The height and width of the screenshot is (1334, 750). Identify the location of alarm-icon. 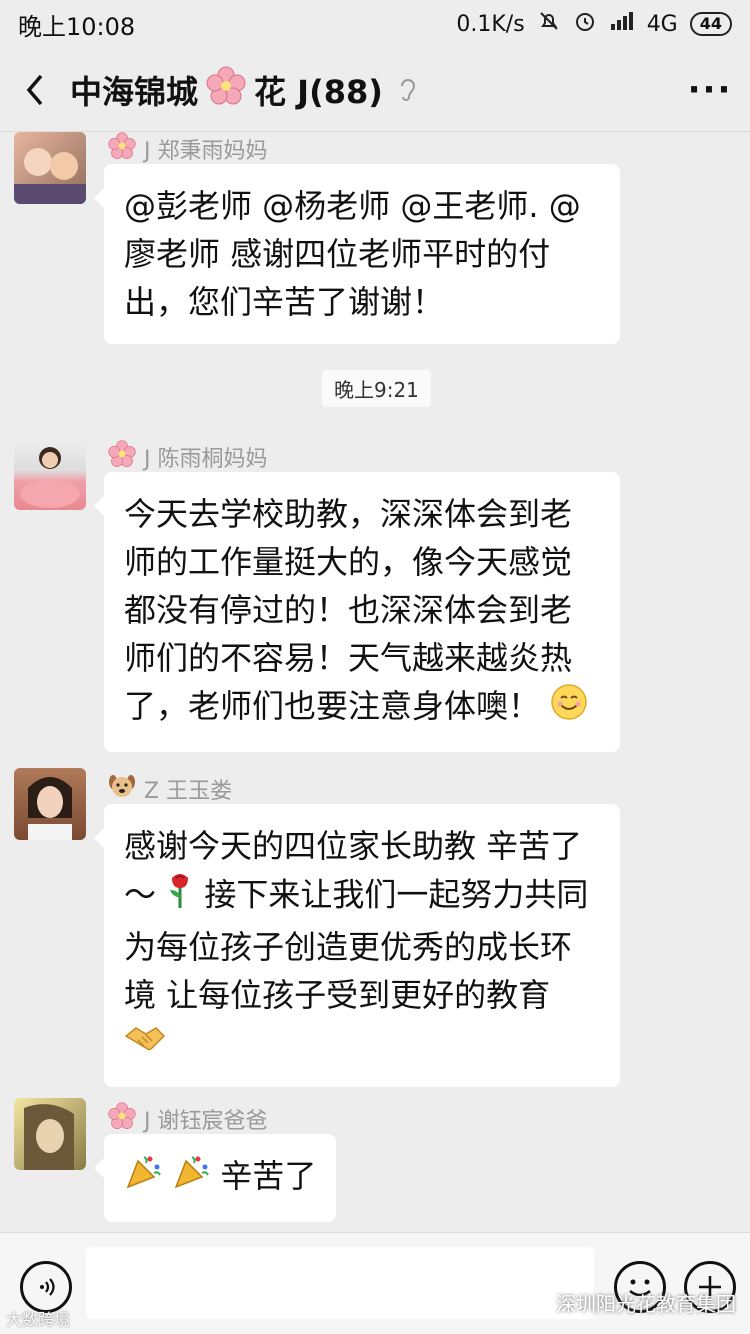
(585, 24).